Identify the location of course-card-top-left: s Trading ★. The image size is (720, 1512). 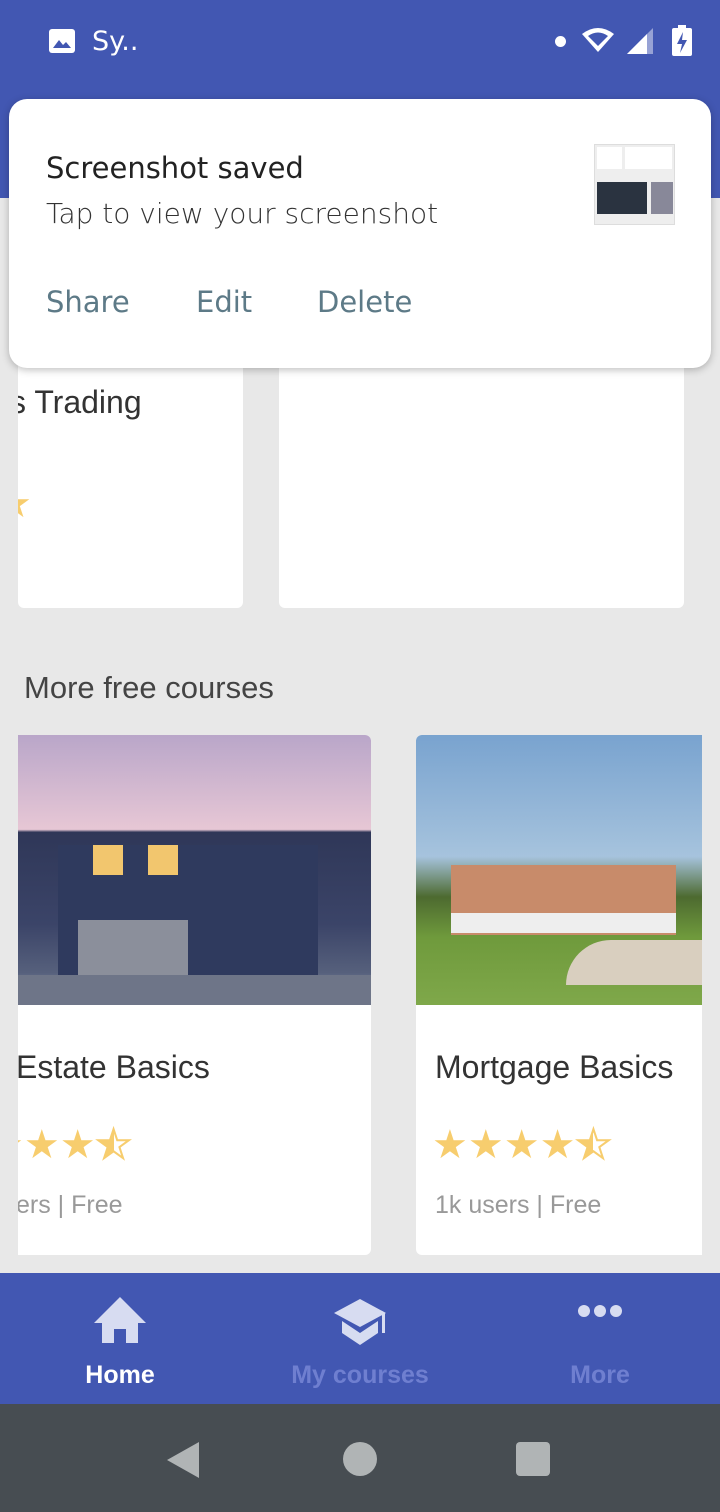
(130, 484).